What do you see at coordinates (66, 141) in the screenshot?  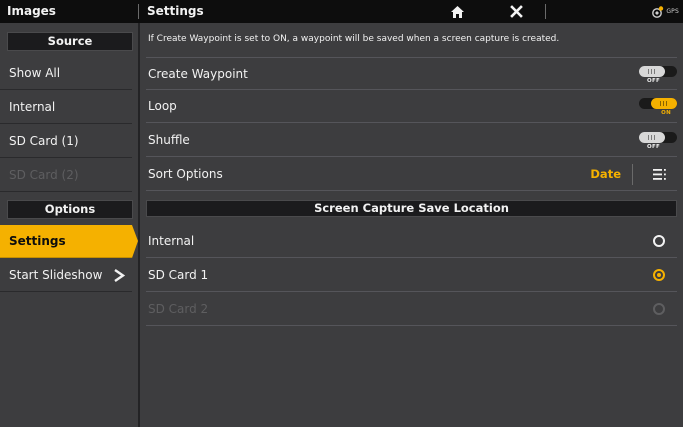 I see `sidebar-item-sd-card-1: SD Card (1)` at bounding box center [66, 141].